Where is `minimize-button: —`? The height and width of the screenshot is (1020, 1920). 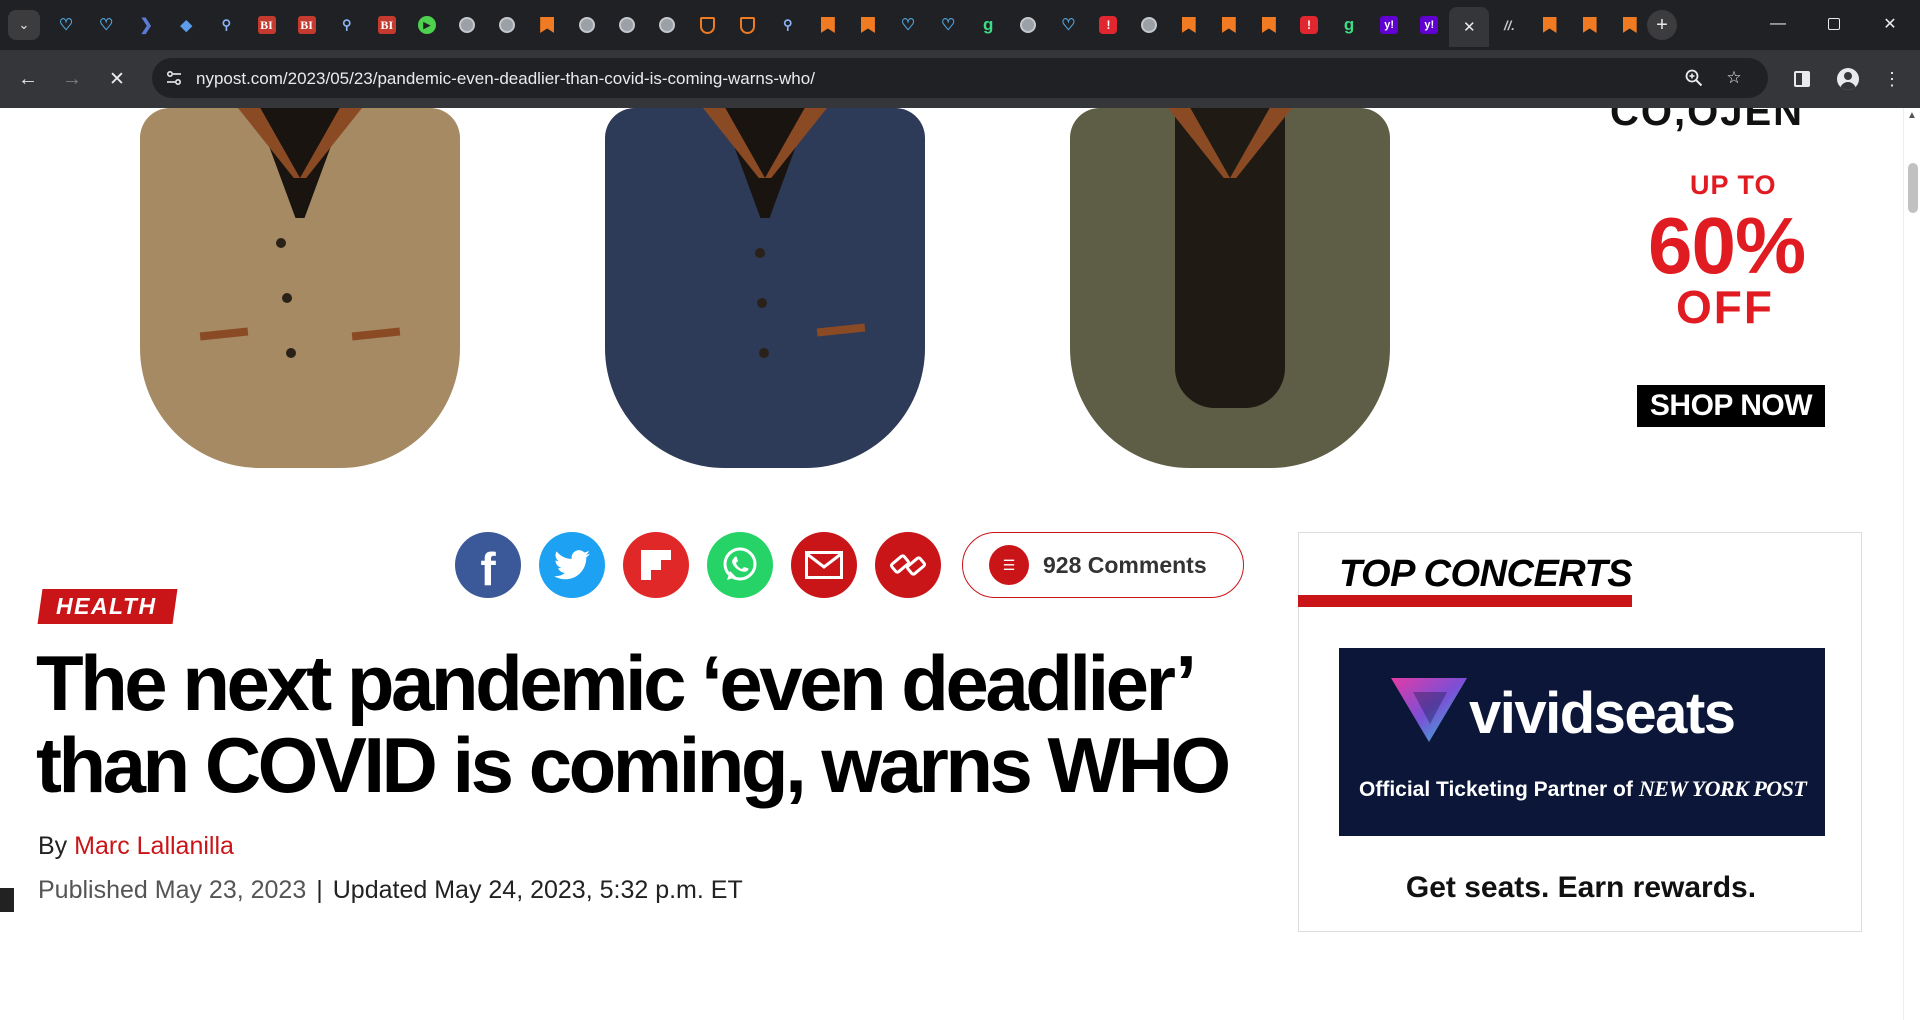 minimize-button: — is located at coordinates (1778, 24).